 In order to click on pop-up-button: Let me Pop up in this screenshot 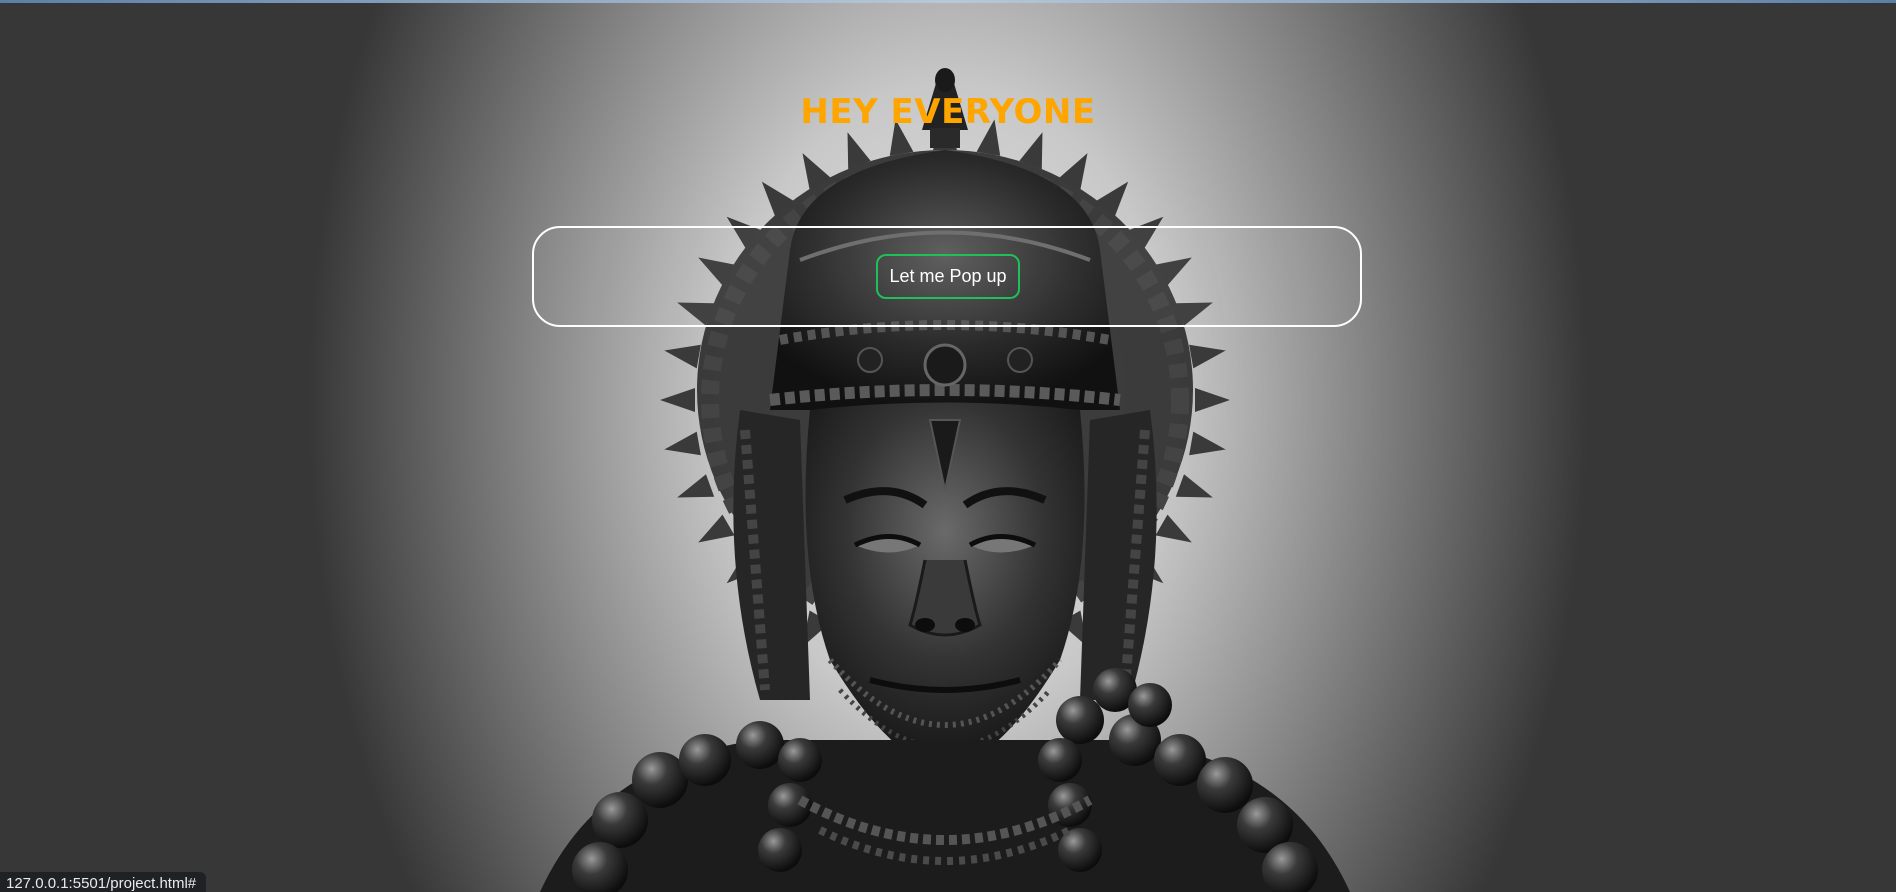, I will do `click(948, 276)`.